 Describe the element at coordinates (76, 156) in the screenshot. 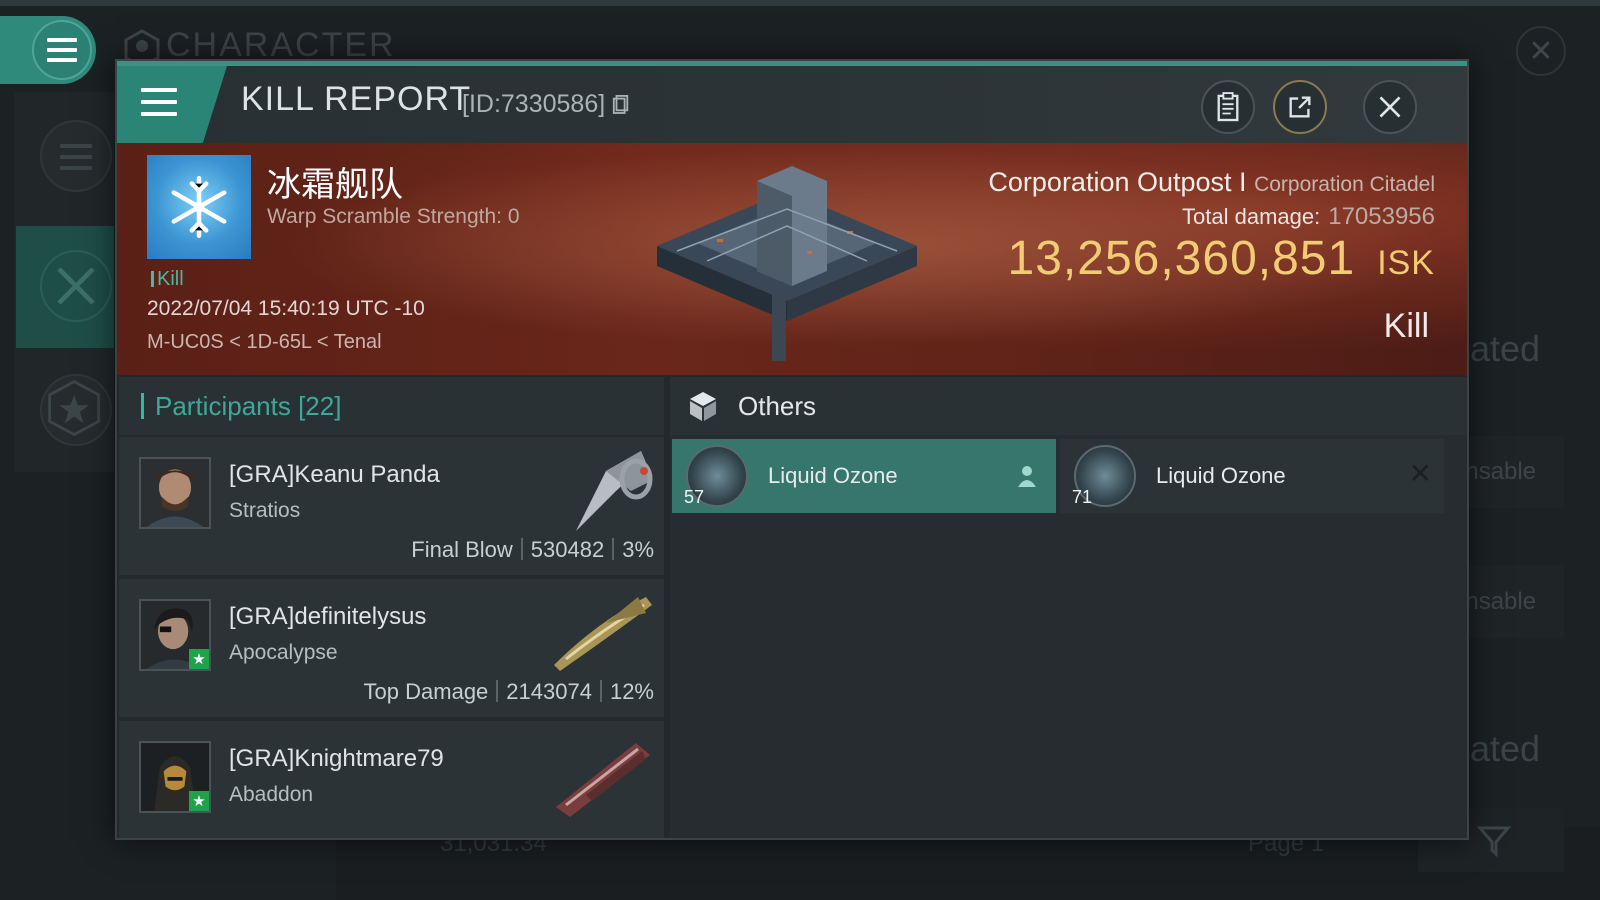

I see `background-sidebar-menu` at that location.